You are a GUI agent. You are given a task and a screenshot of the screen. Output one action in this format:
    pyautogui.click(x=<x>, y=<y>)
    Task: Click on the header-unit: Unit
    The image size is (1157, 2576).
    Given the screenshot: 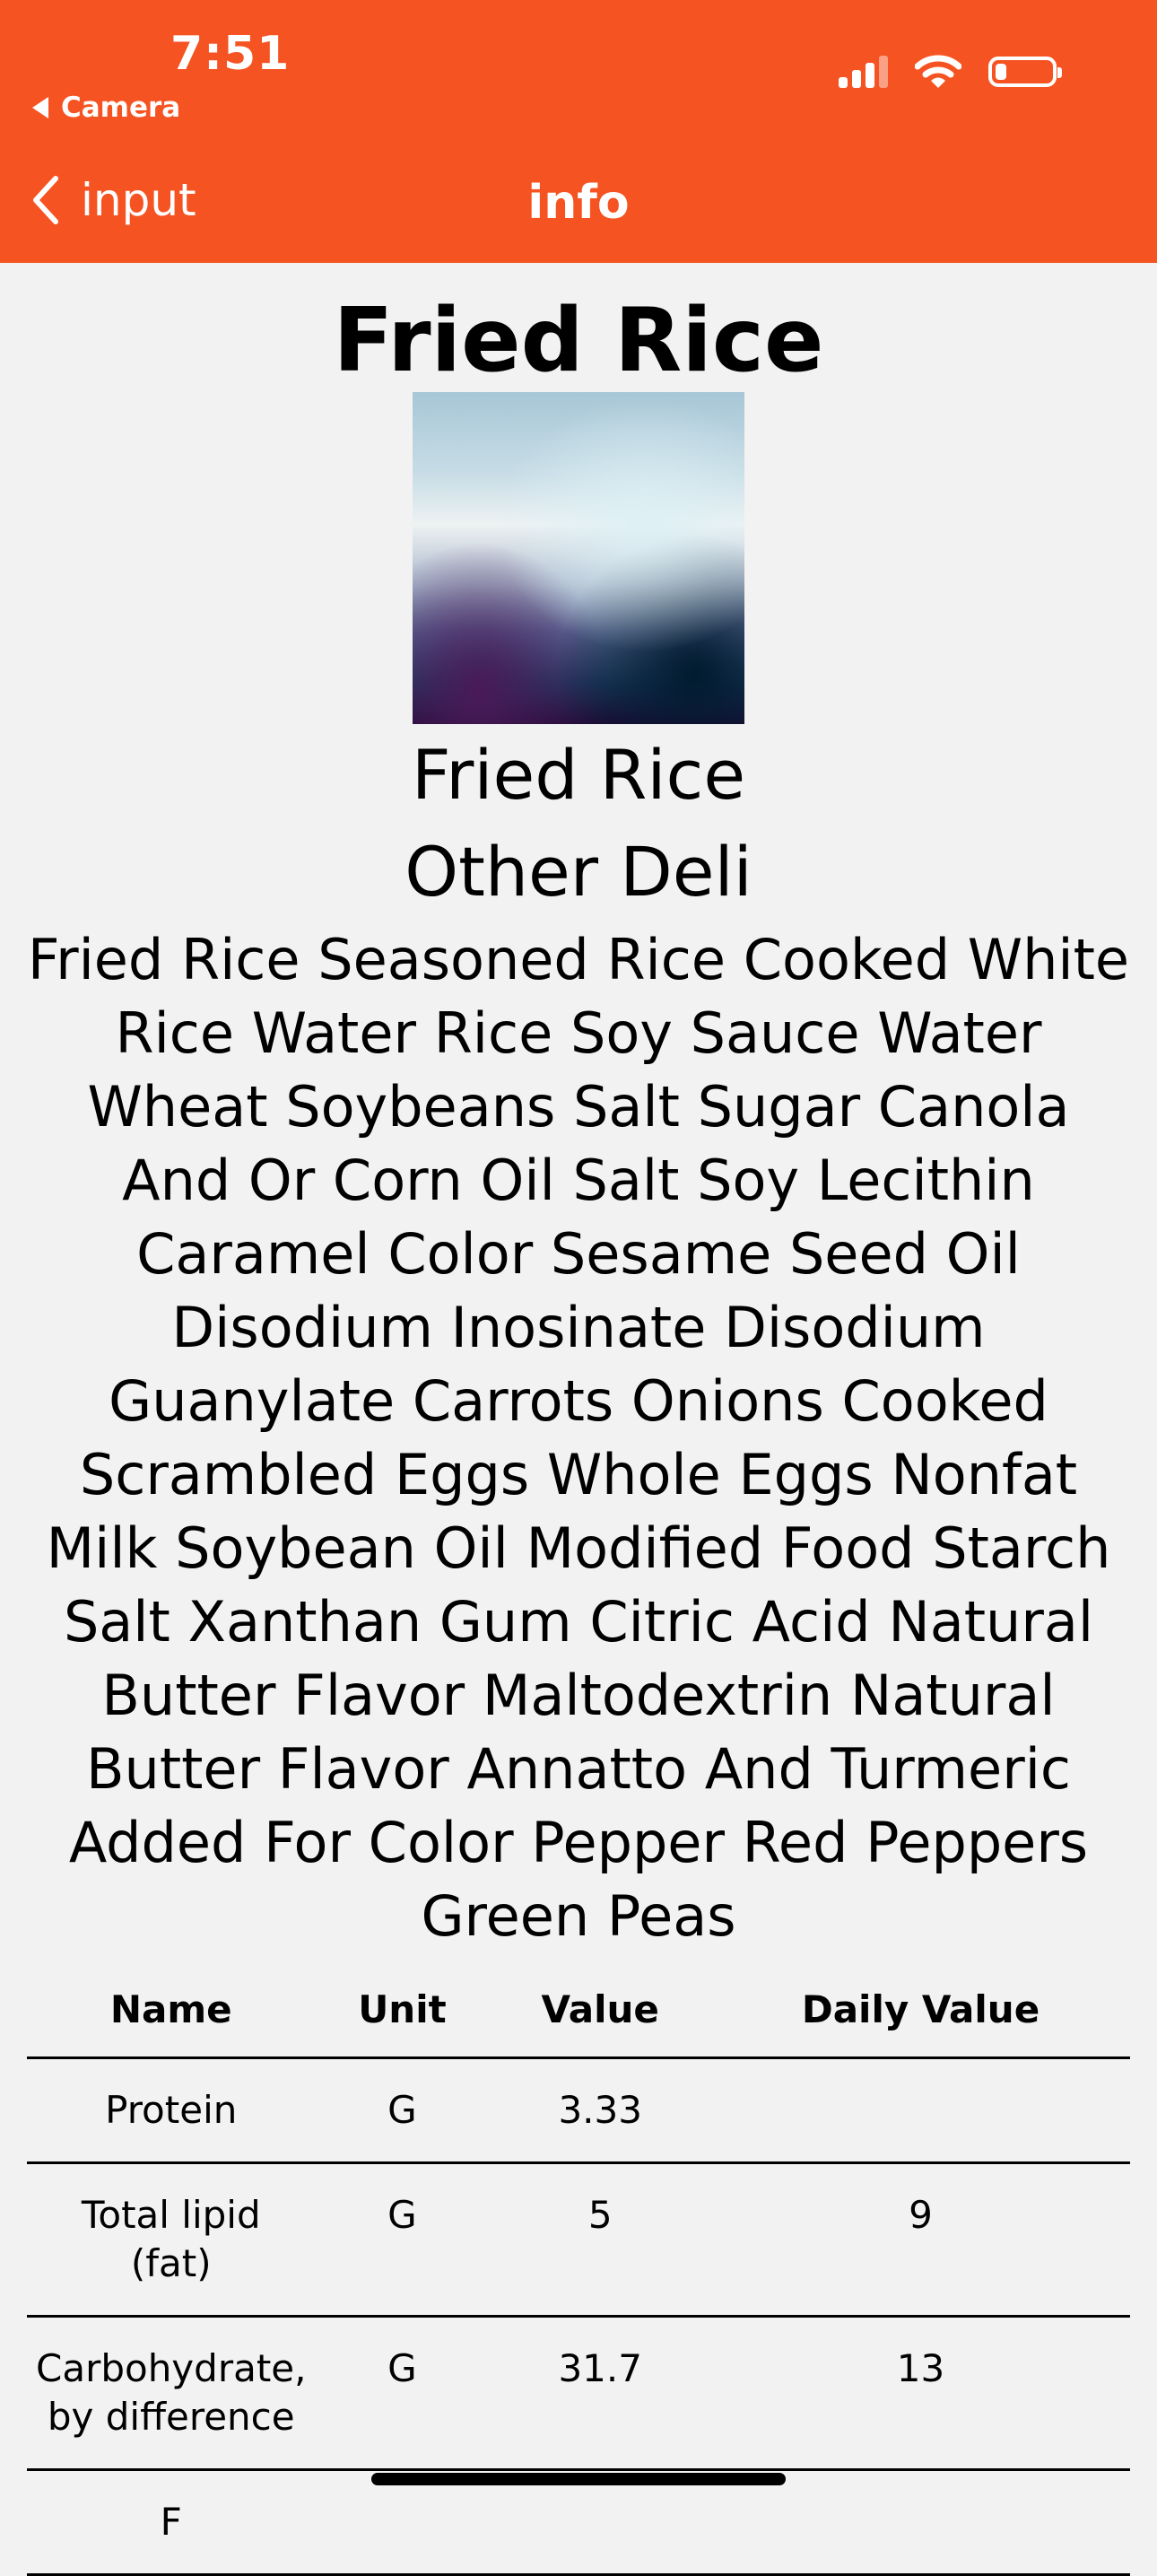 What is the action you would take?
    pyautogui.click(x=402, y=2011)
    